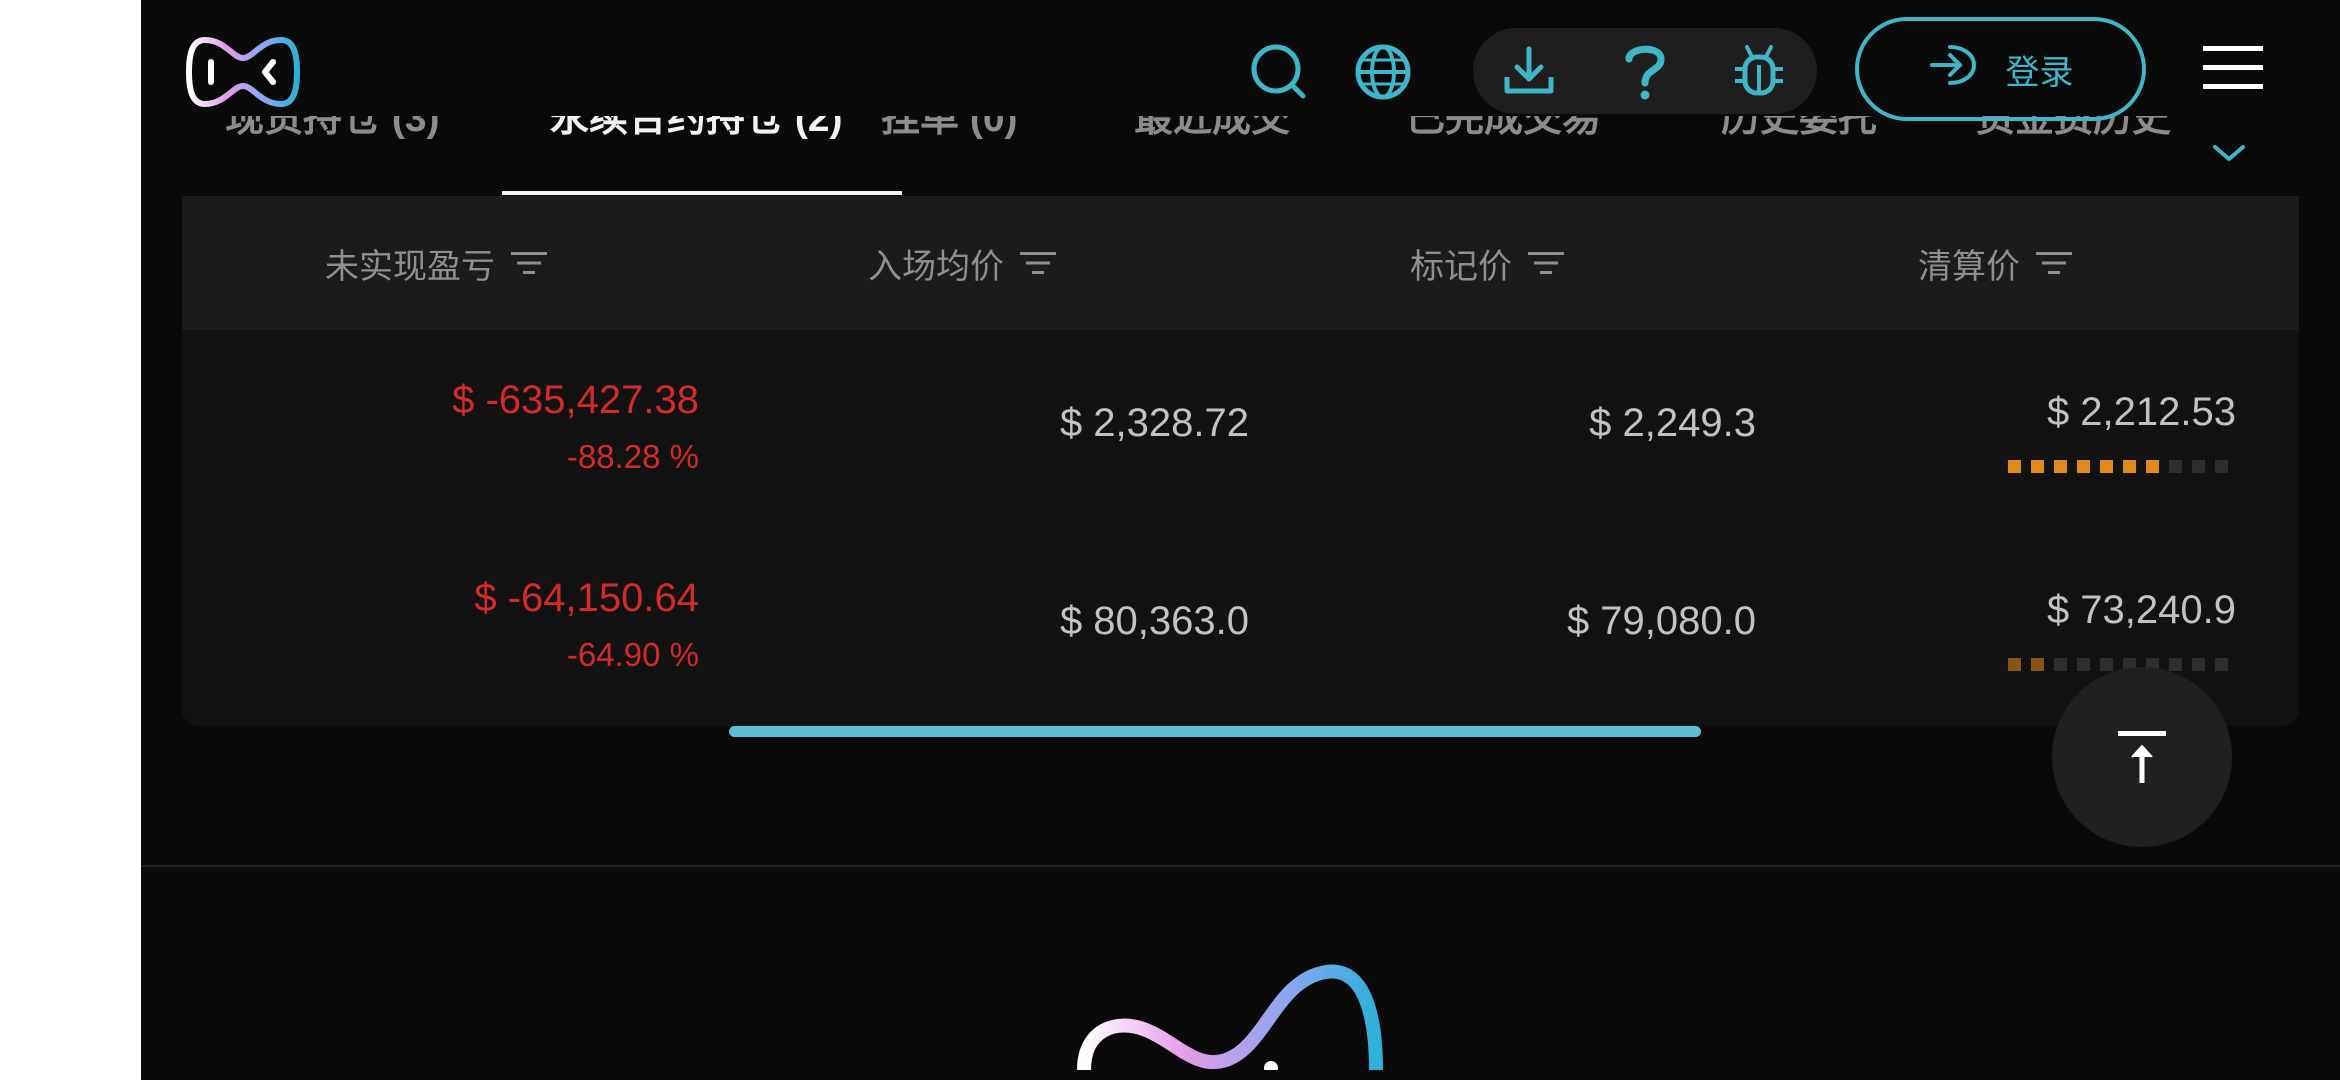 This screenshot has height=1080, width=2340. What do you see at coordinates (632, 654) in the screenshot?
I see `unrealized-pnl-percent: -64.90 %` at bounding box center [632, 654].